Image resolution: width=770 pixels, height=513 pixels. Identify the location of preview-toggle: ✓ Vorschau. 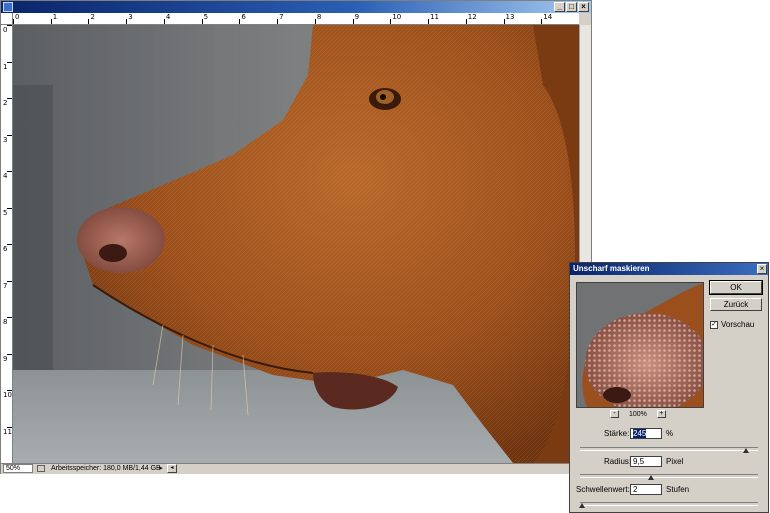
(732, 324).